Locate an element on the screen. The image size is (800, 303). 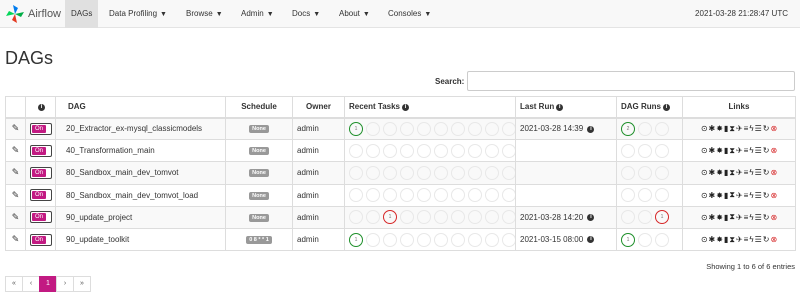
dag-link: 80_Sandbox_main_dev_tomvot_load is located at coordinates (132, 195).